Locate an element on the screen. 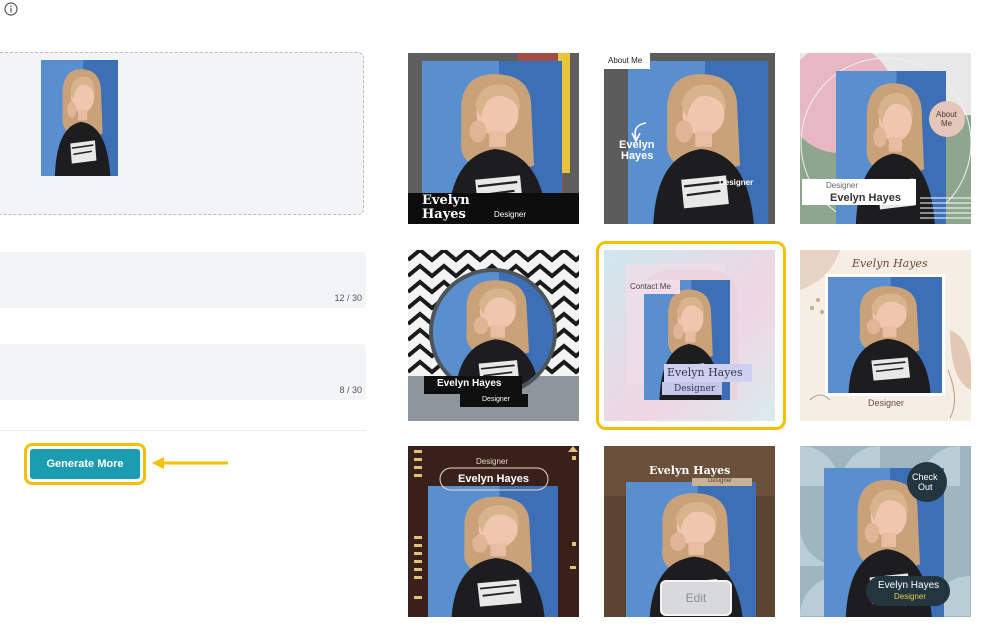  template-card-3: About Me Designer Evelyn Hayes is located at coordinates (885, 138).